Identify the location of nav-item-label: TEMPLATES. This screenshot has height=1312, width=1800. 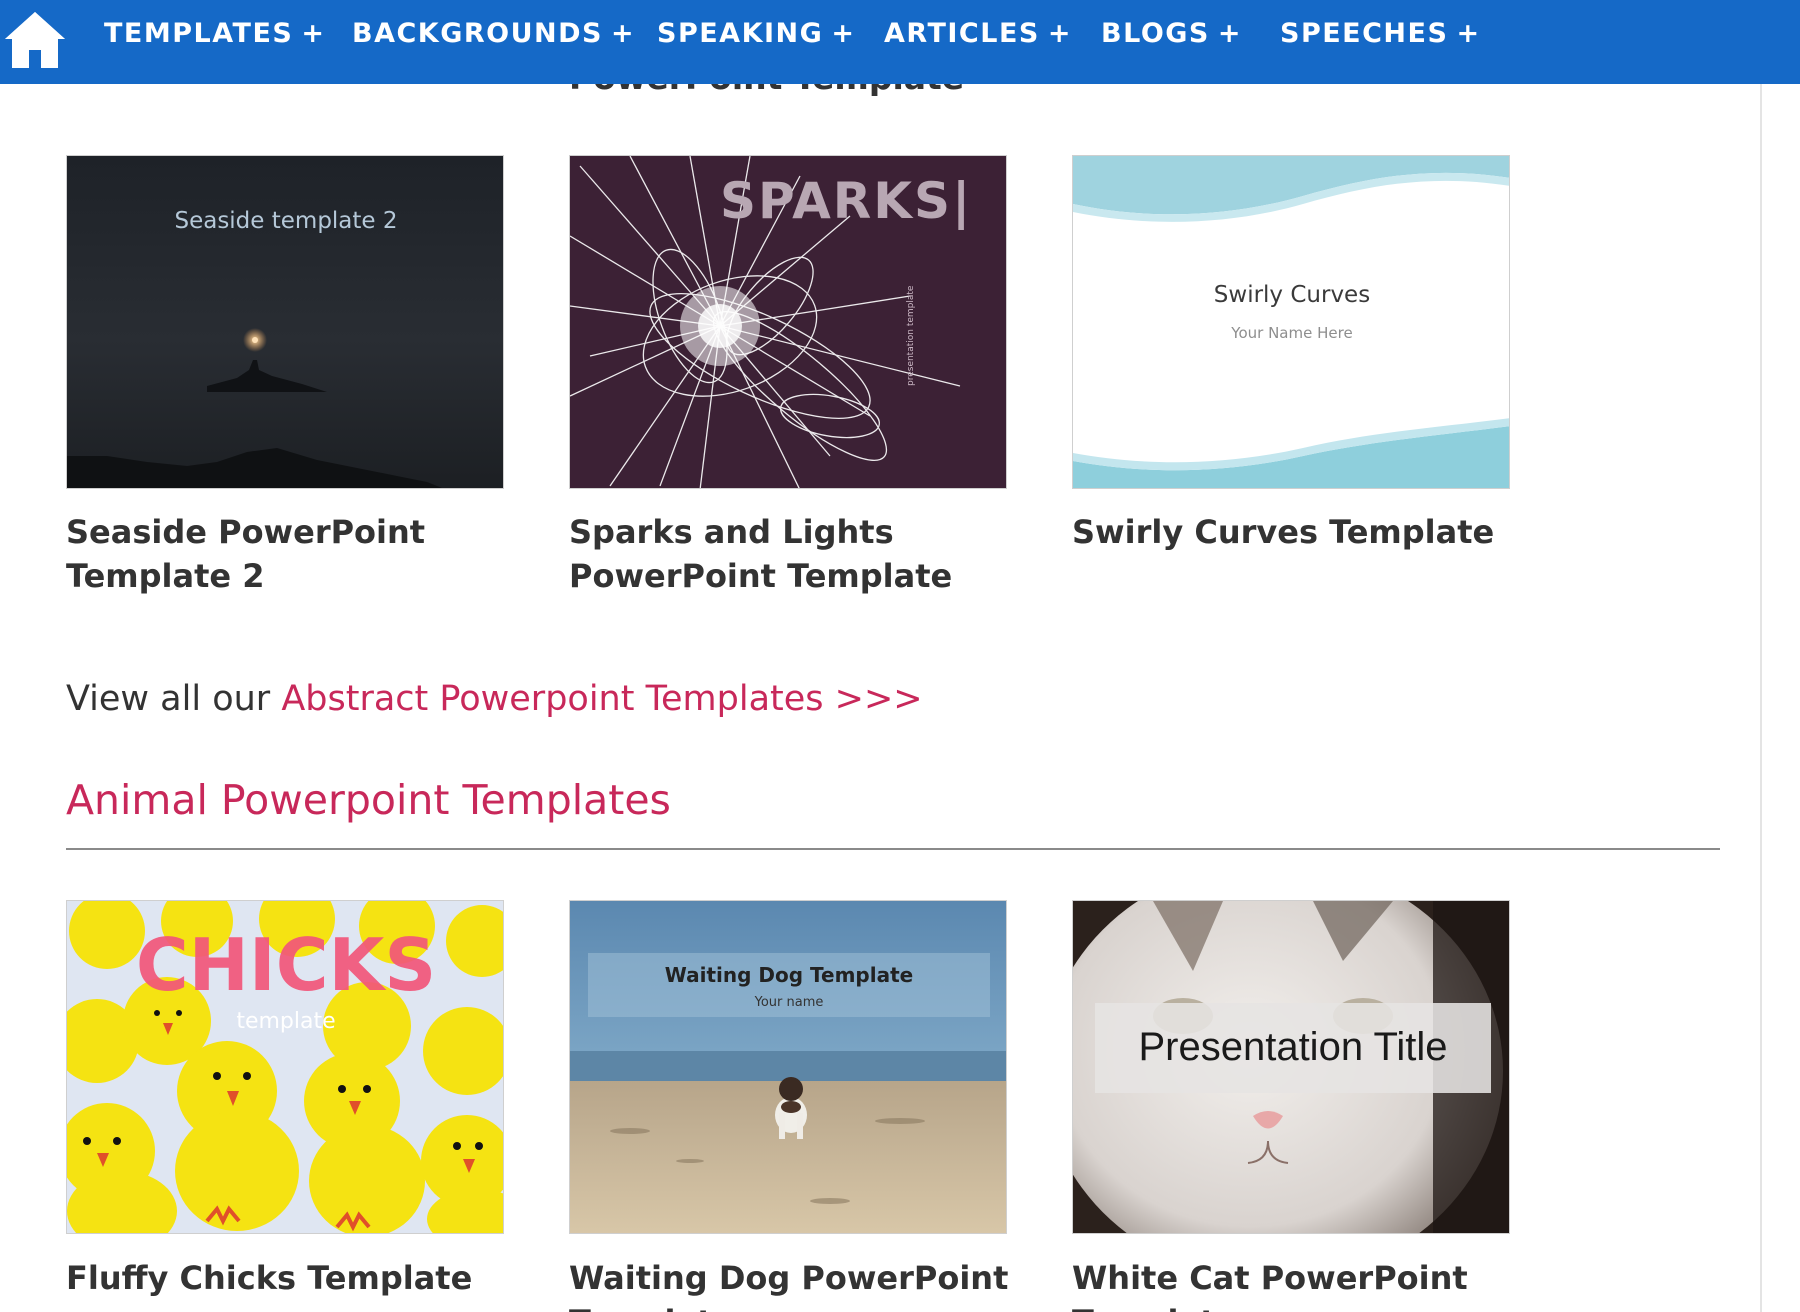
(199, 33).